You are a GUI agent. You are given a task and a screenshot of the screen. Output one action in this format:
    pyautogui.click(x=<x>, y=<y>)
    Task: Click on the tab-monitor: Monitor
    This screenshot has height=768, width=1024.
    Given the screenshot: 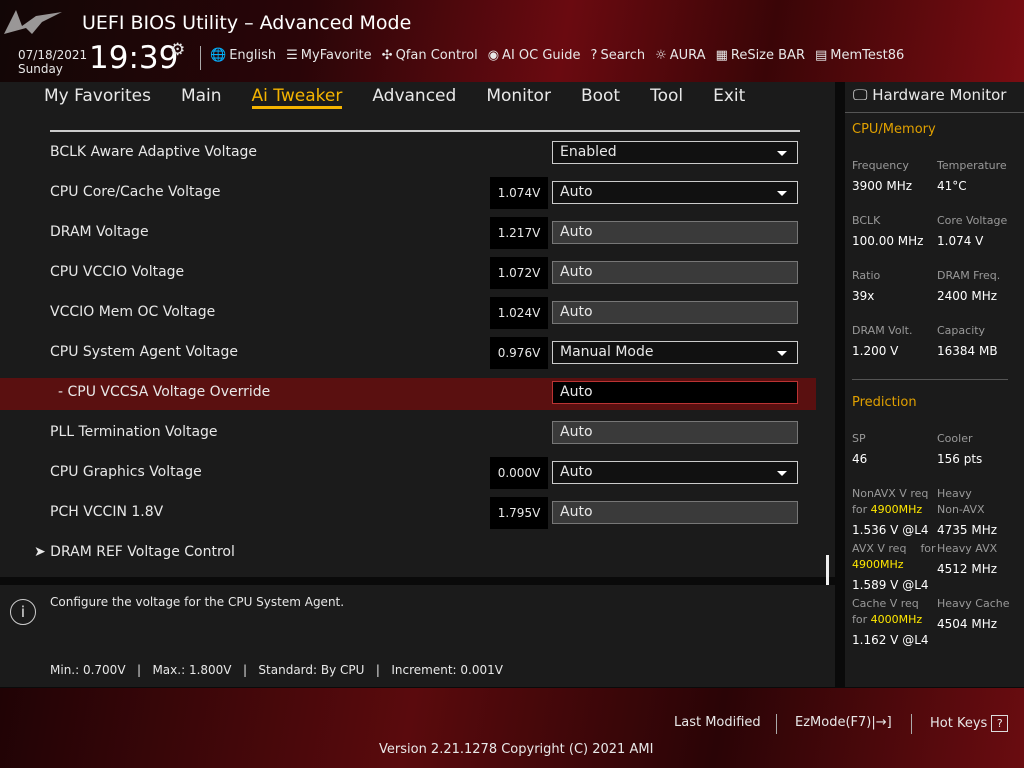 What is the action you would take?
    pyautogui.click(x=518, y=97)
    